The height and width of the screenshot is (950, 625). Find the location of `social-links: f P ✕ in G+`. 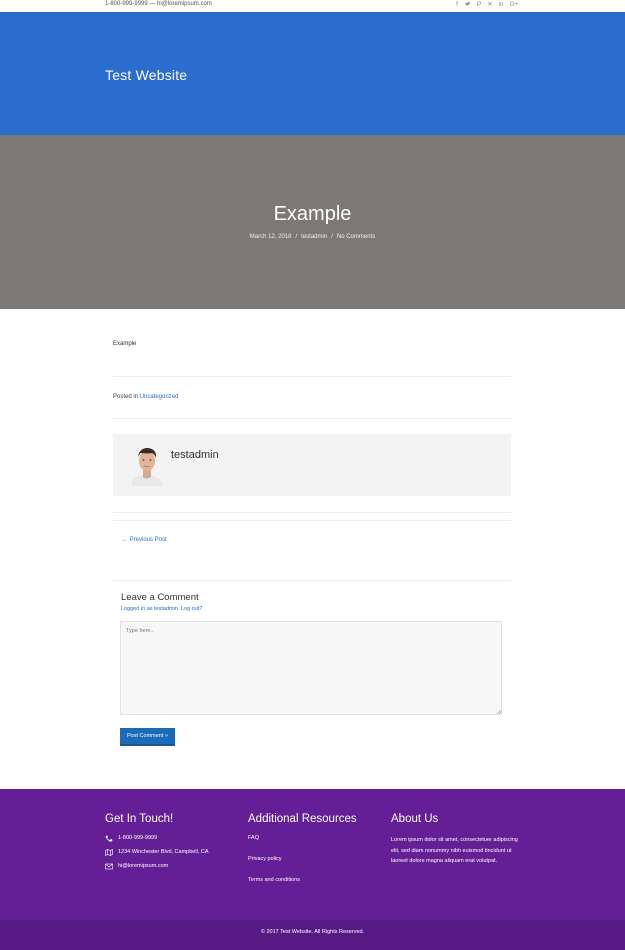

social-links: f P ✕ in G+ is located at coordinates (486, 5).